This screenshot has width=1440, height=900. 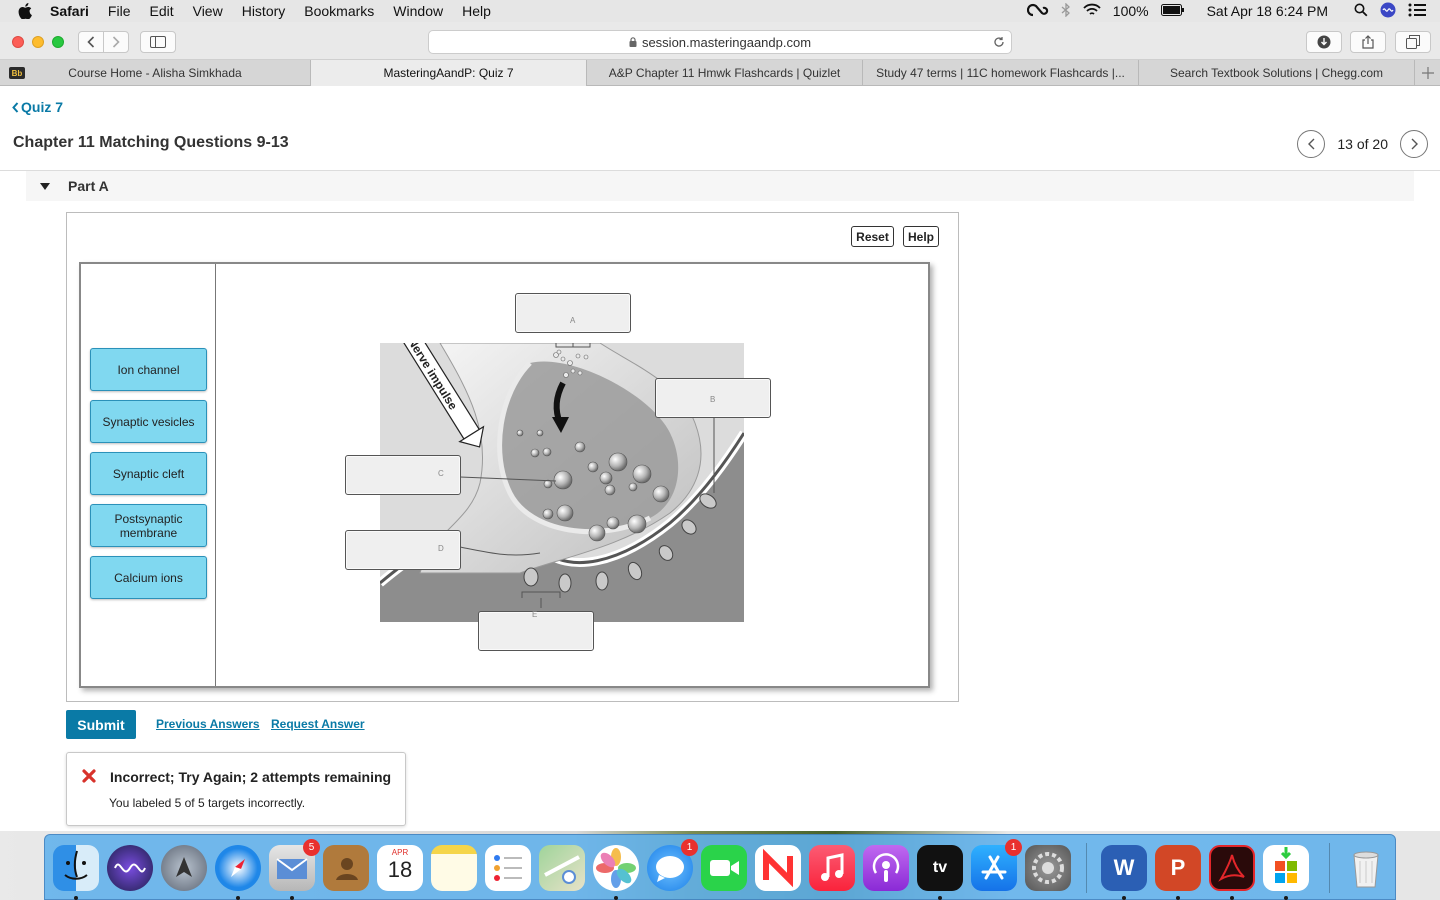 What do you see at coordinates (101, 724) in the screenshot?
I see `submit-button: Submit` at bounding box center [101, 724].